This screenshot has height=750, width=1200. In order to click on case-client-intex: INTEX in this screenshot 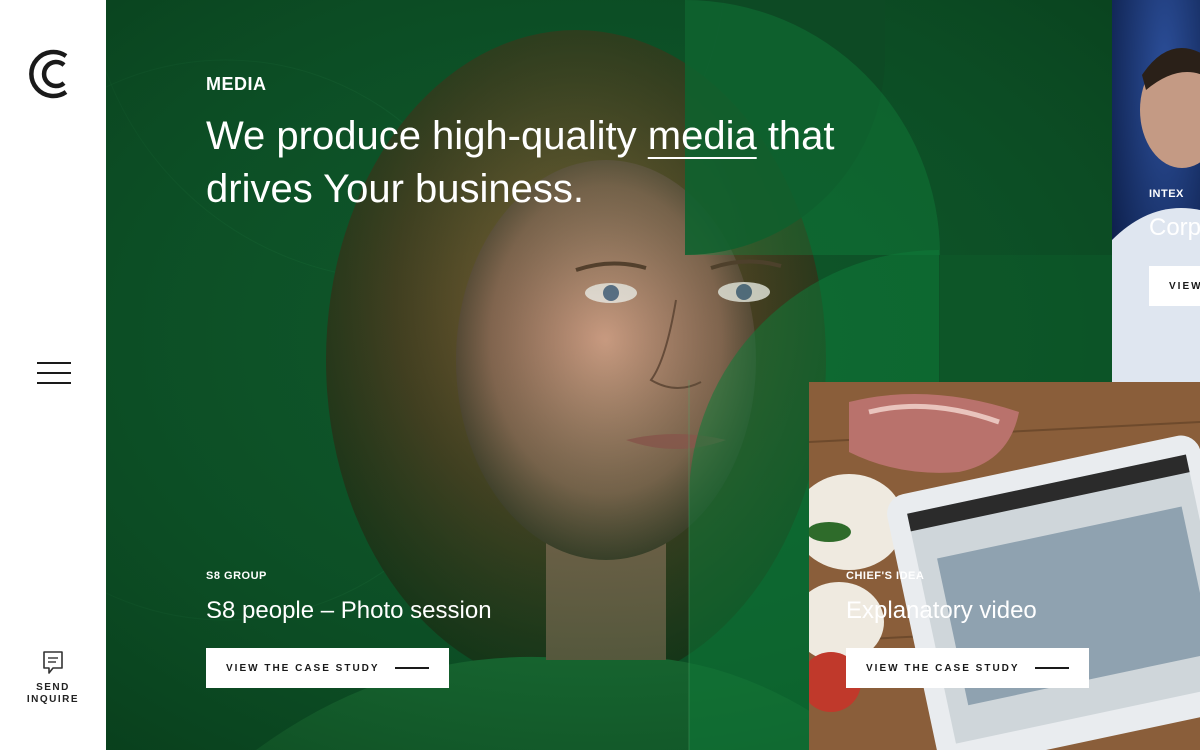, I will do `click(1166, 194)`.